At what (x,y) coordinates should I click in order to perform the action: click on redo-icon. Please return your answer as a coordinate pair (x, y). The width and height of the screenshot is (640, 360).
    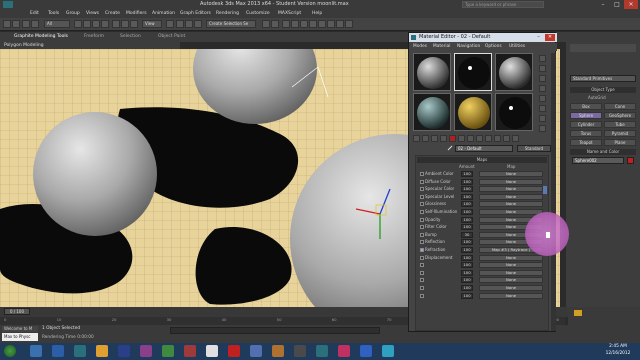
    Looking at the image, I should click on (16, 24).